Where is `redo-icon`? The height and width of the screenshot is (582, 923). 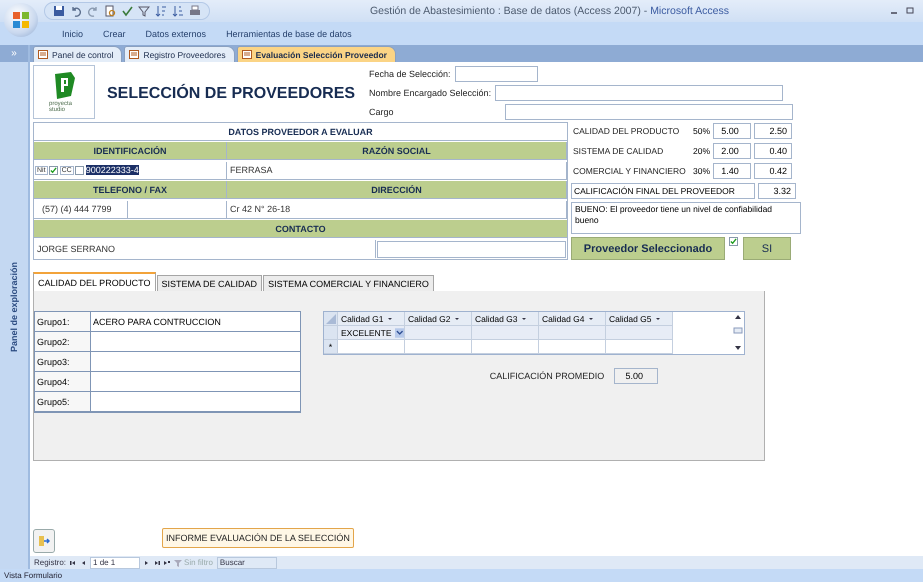
redo-icon is located at coordinates (93, 11).